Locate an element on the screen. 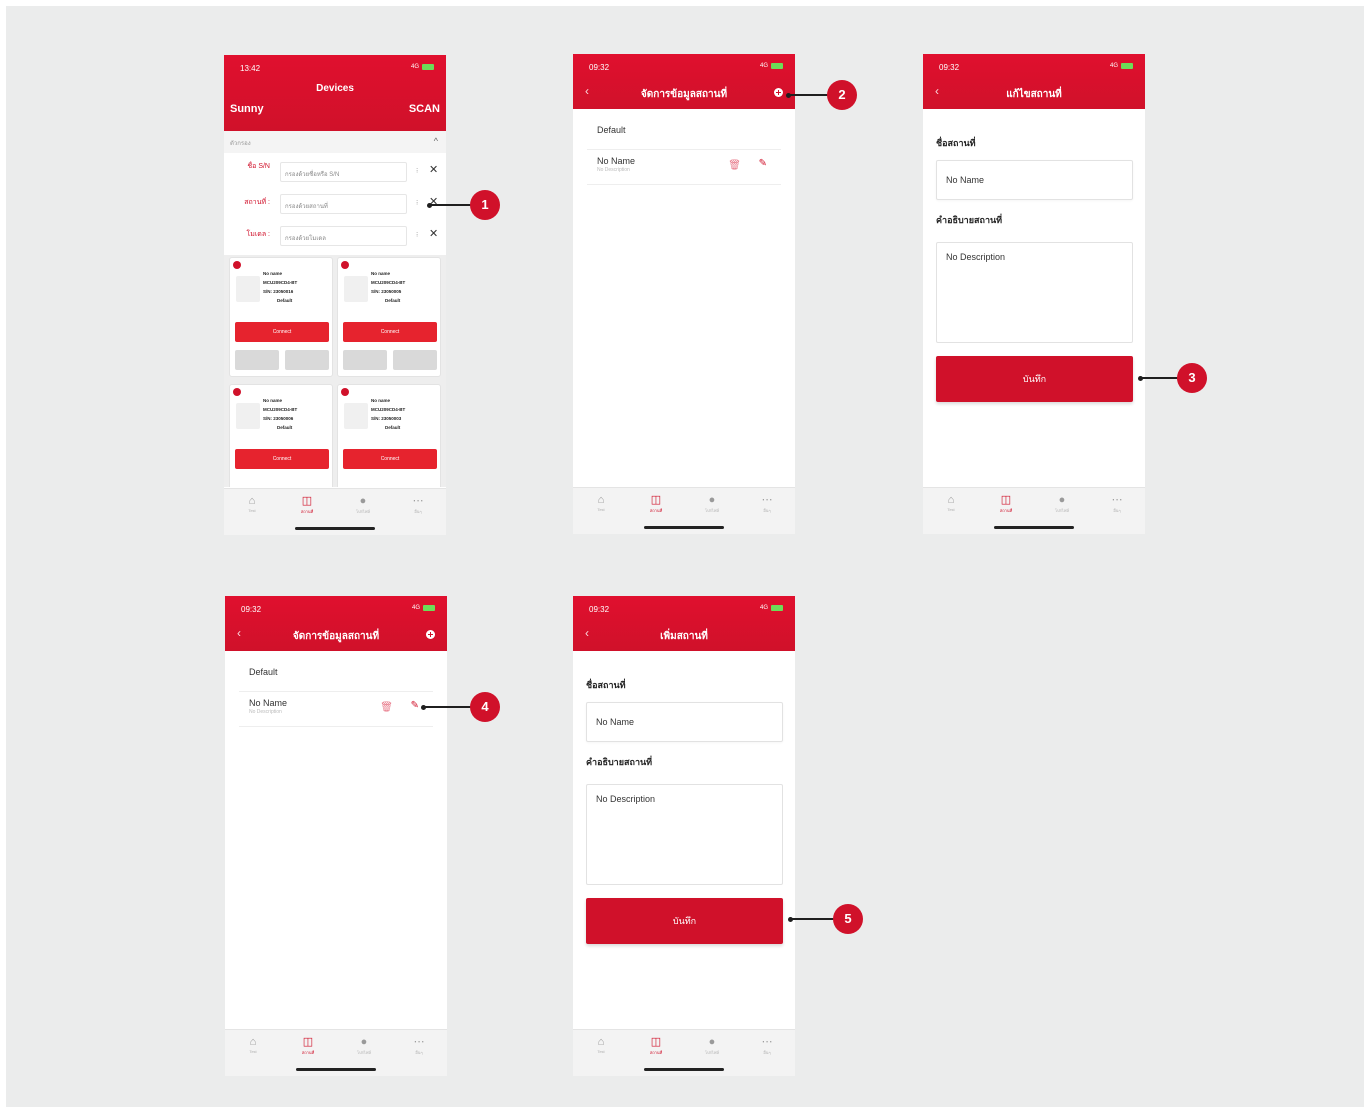  user-icon: ● is located at coordinates (364, 1042).